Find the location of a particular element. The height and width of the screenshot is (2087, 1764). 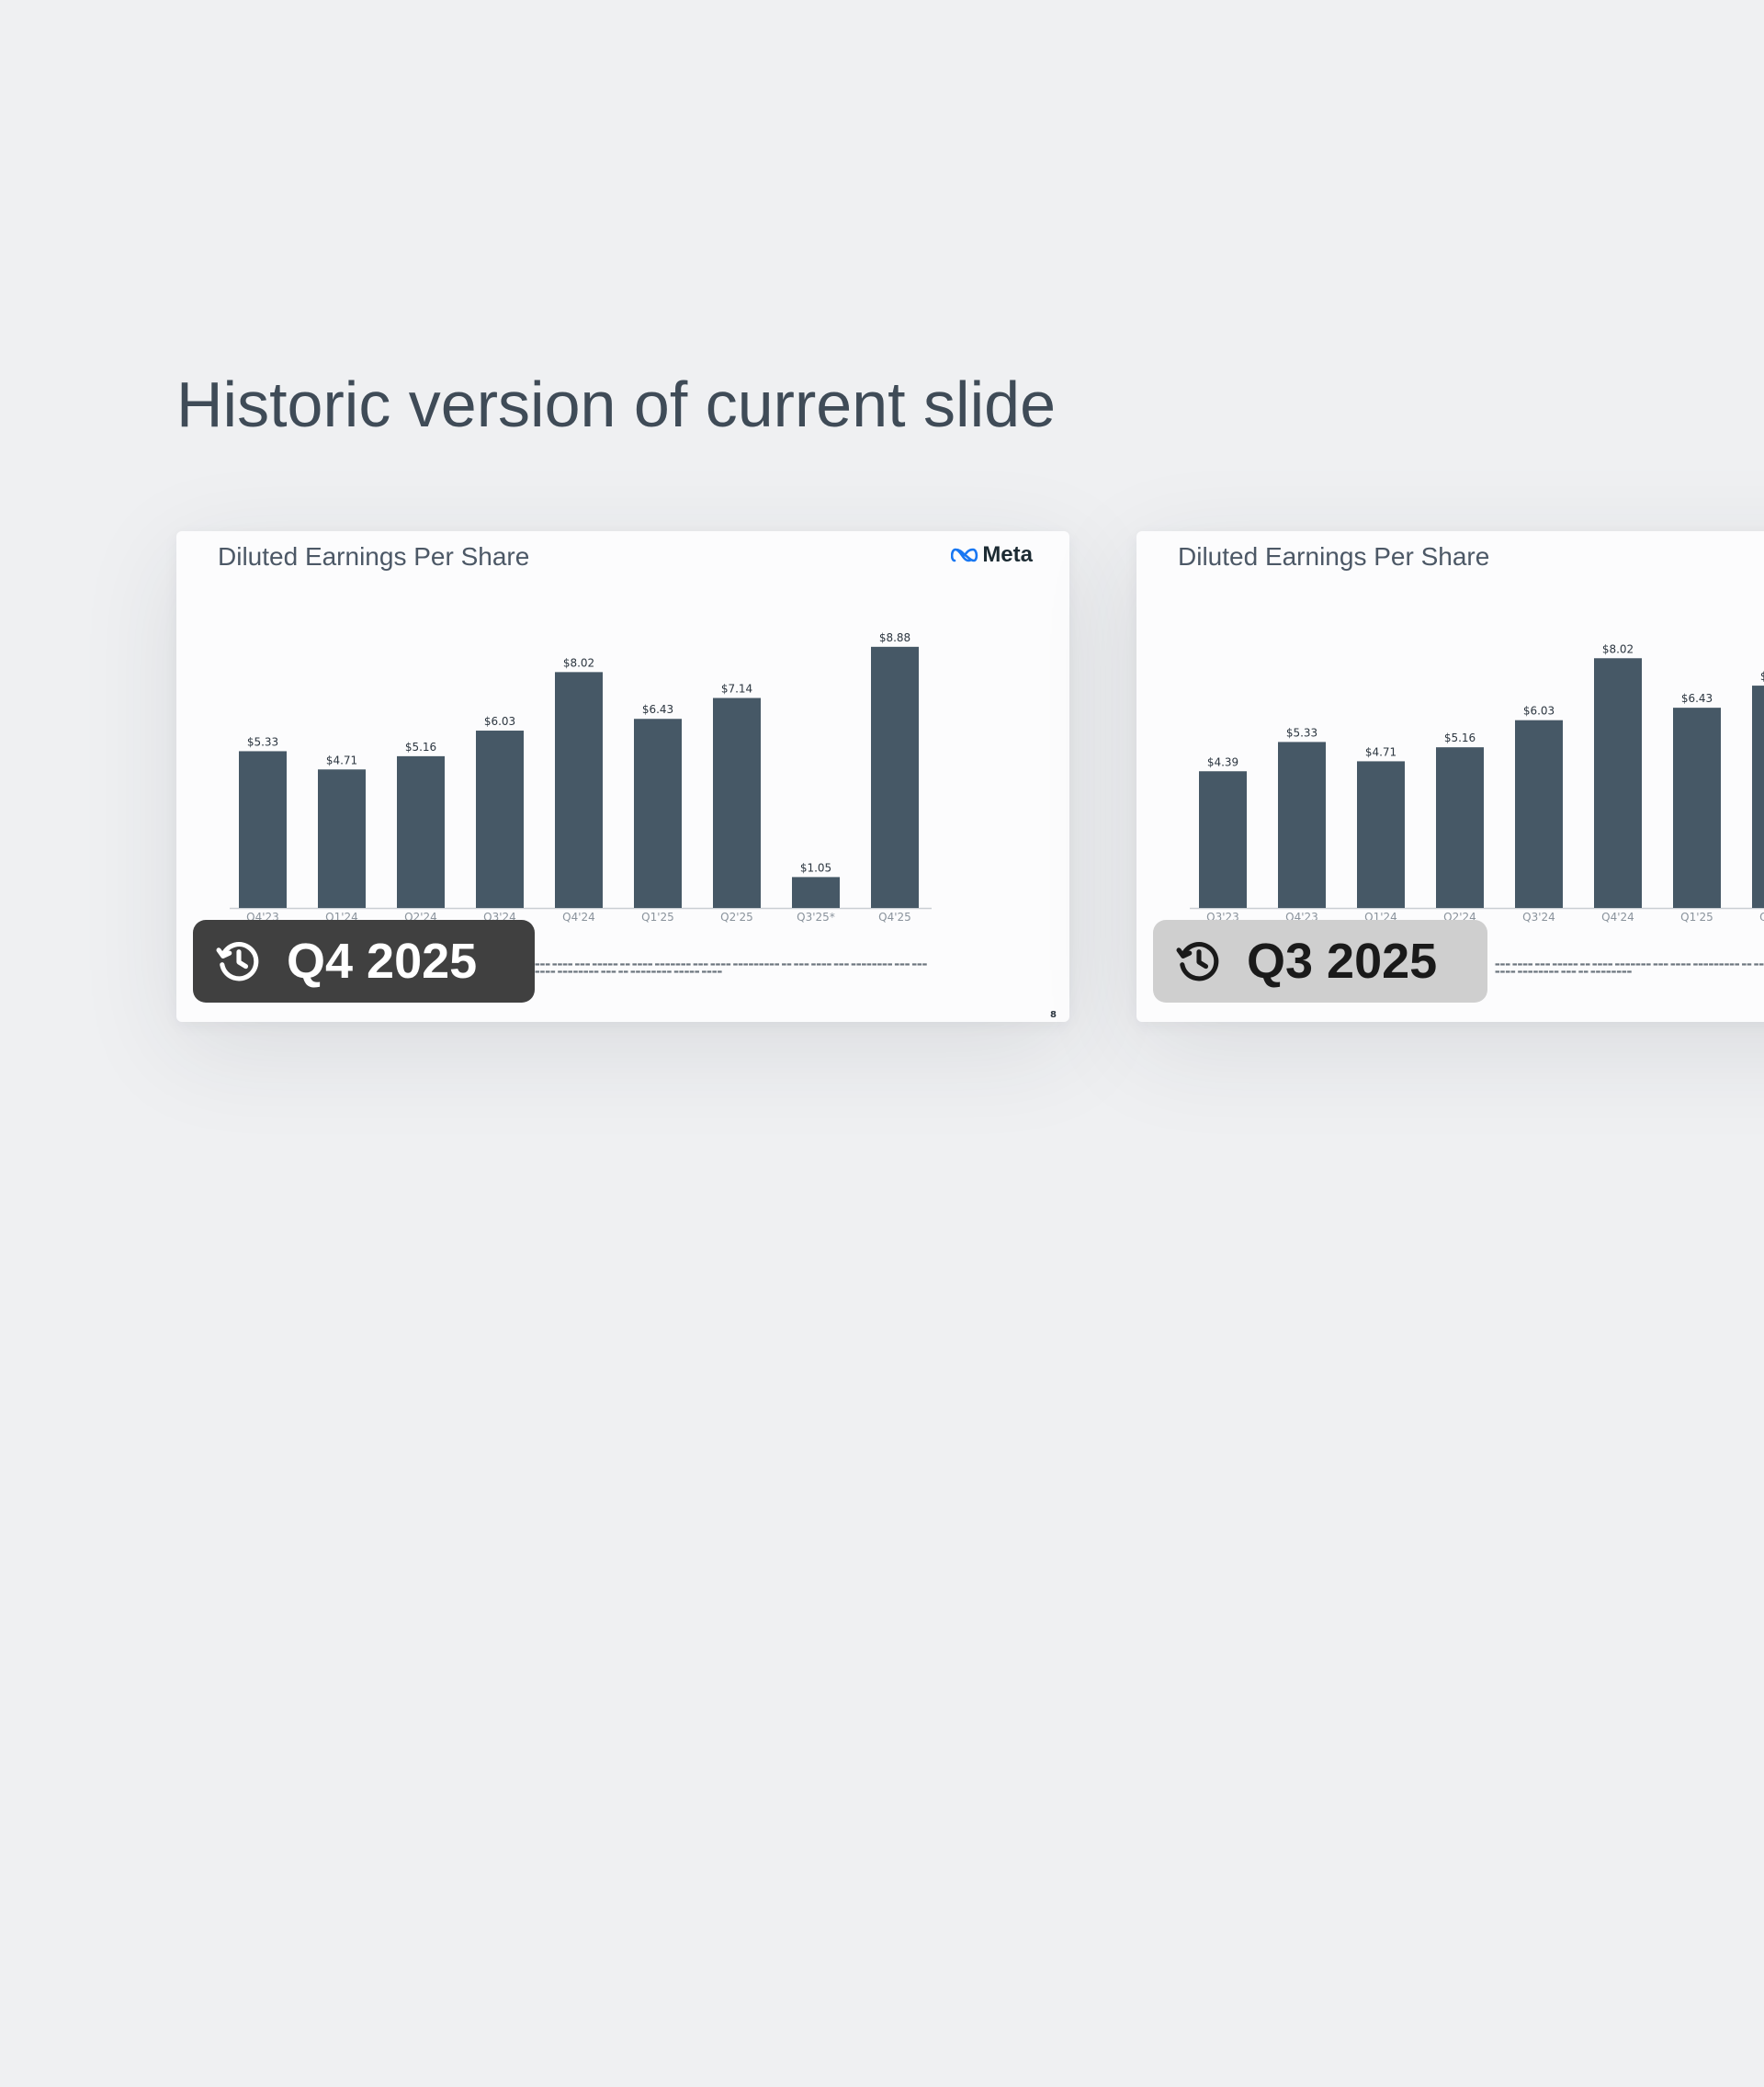

bar-value-label: $4.39 is located at coordinates (1222, 762).